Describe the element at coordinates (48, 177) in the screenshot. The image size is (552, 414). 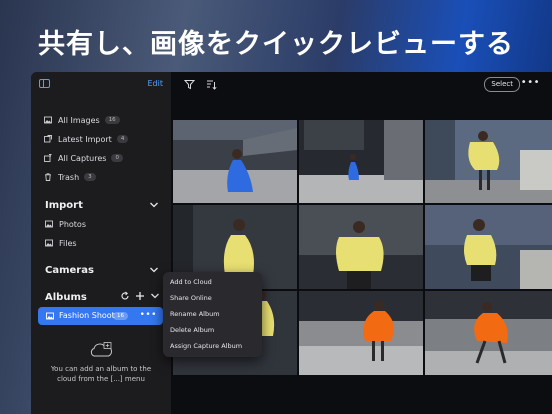
I see `trash-icon` at that location.